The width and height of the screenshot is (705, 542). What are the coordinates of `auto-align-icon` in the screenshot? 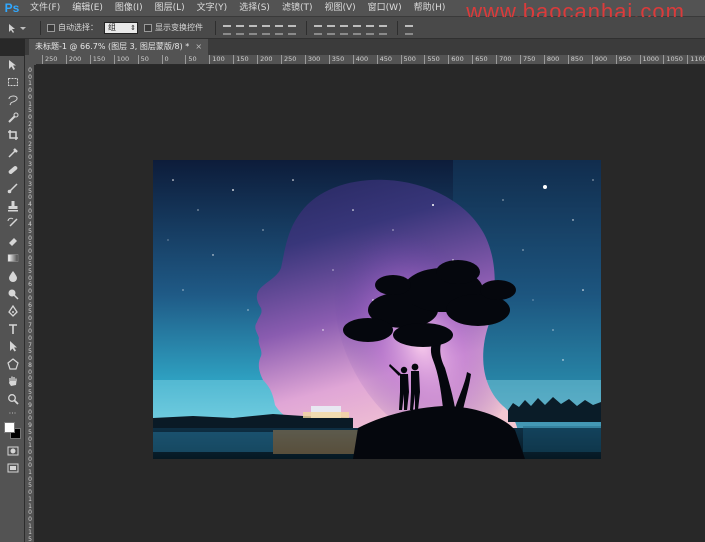 It's located at (409, 29).